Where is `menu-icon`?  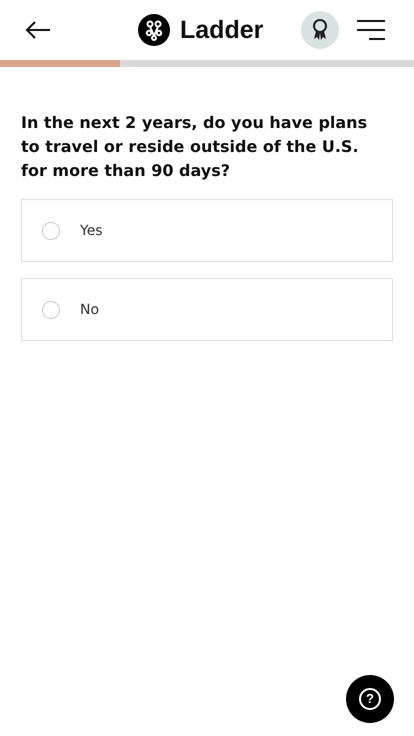 menu-icon is located at coordinates (371, 30).